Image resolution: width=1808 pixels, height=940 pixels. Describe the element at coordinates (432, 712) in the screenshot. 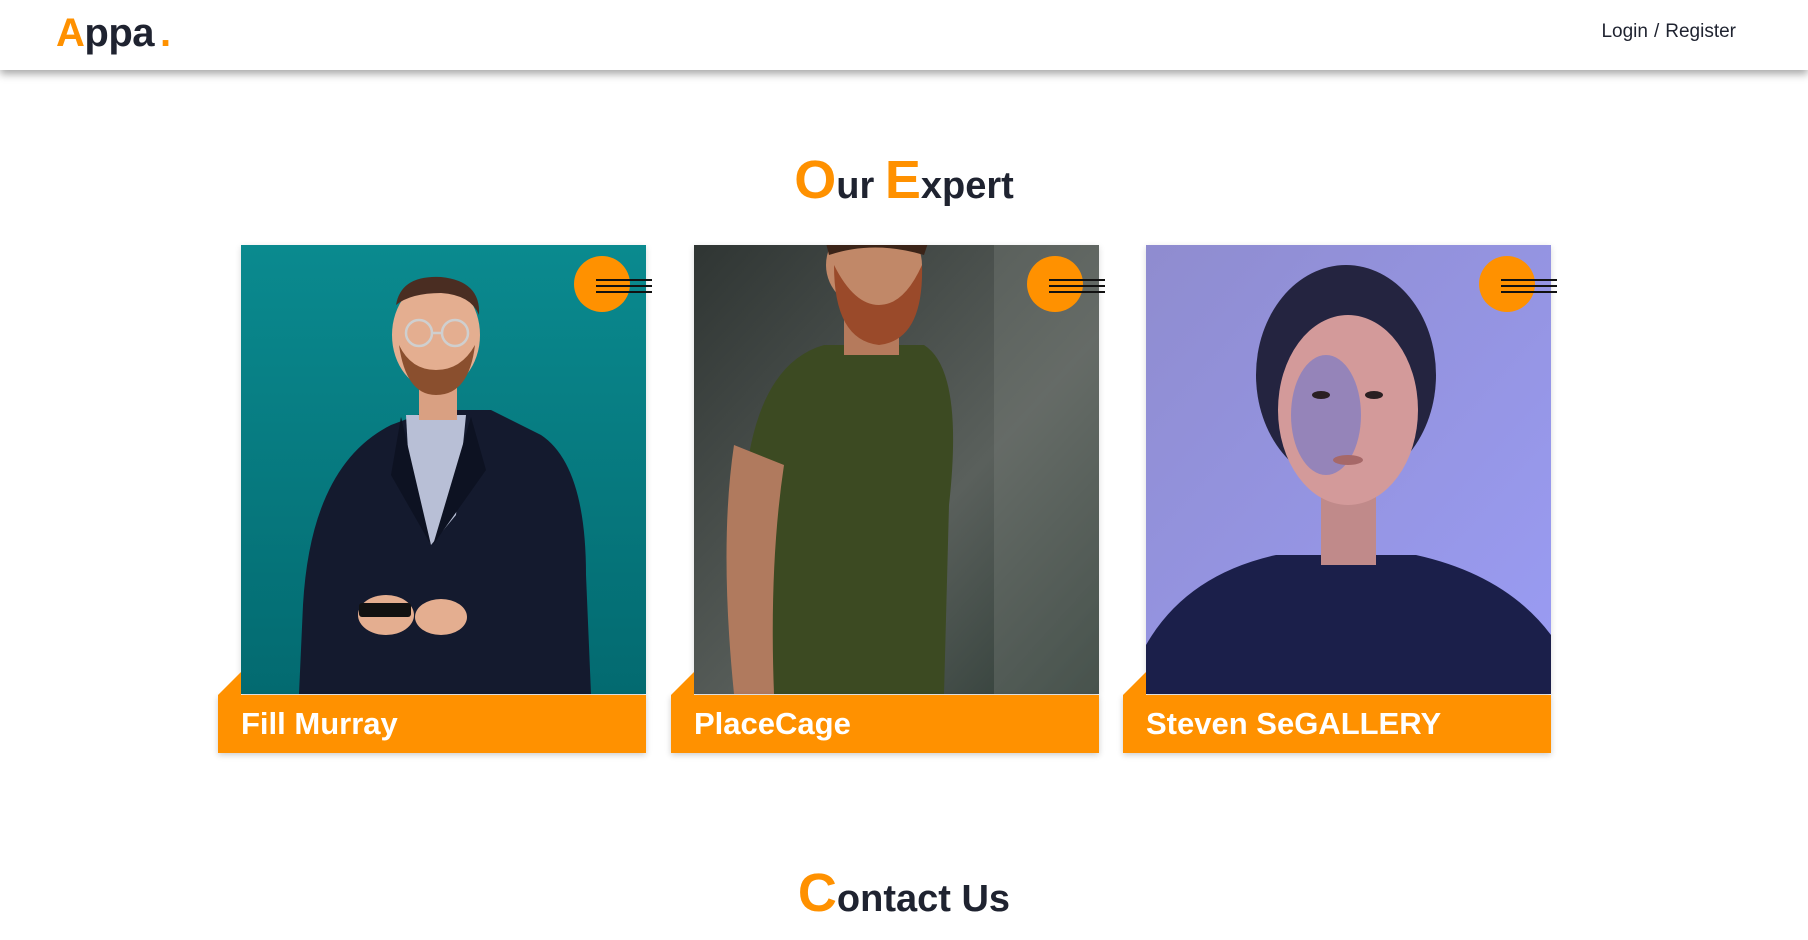

I see `expert-name-bar: Fill Murray` at that location.